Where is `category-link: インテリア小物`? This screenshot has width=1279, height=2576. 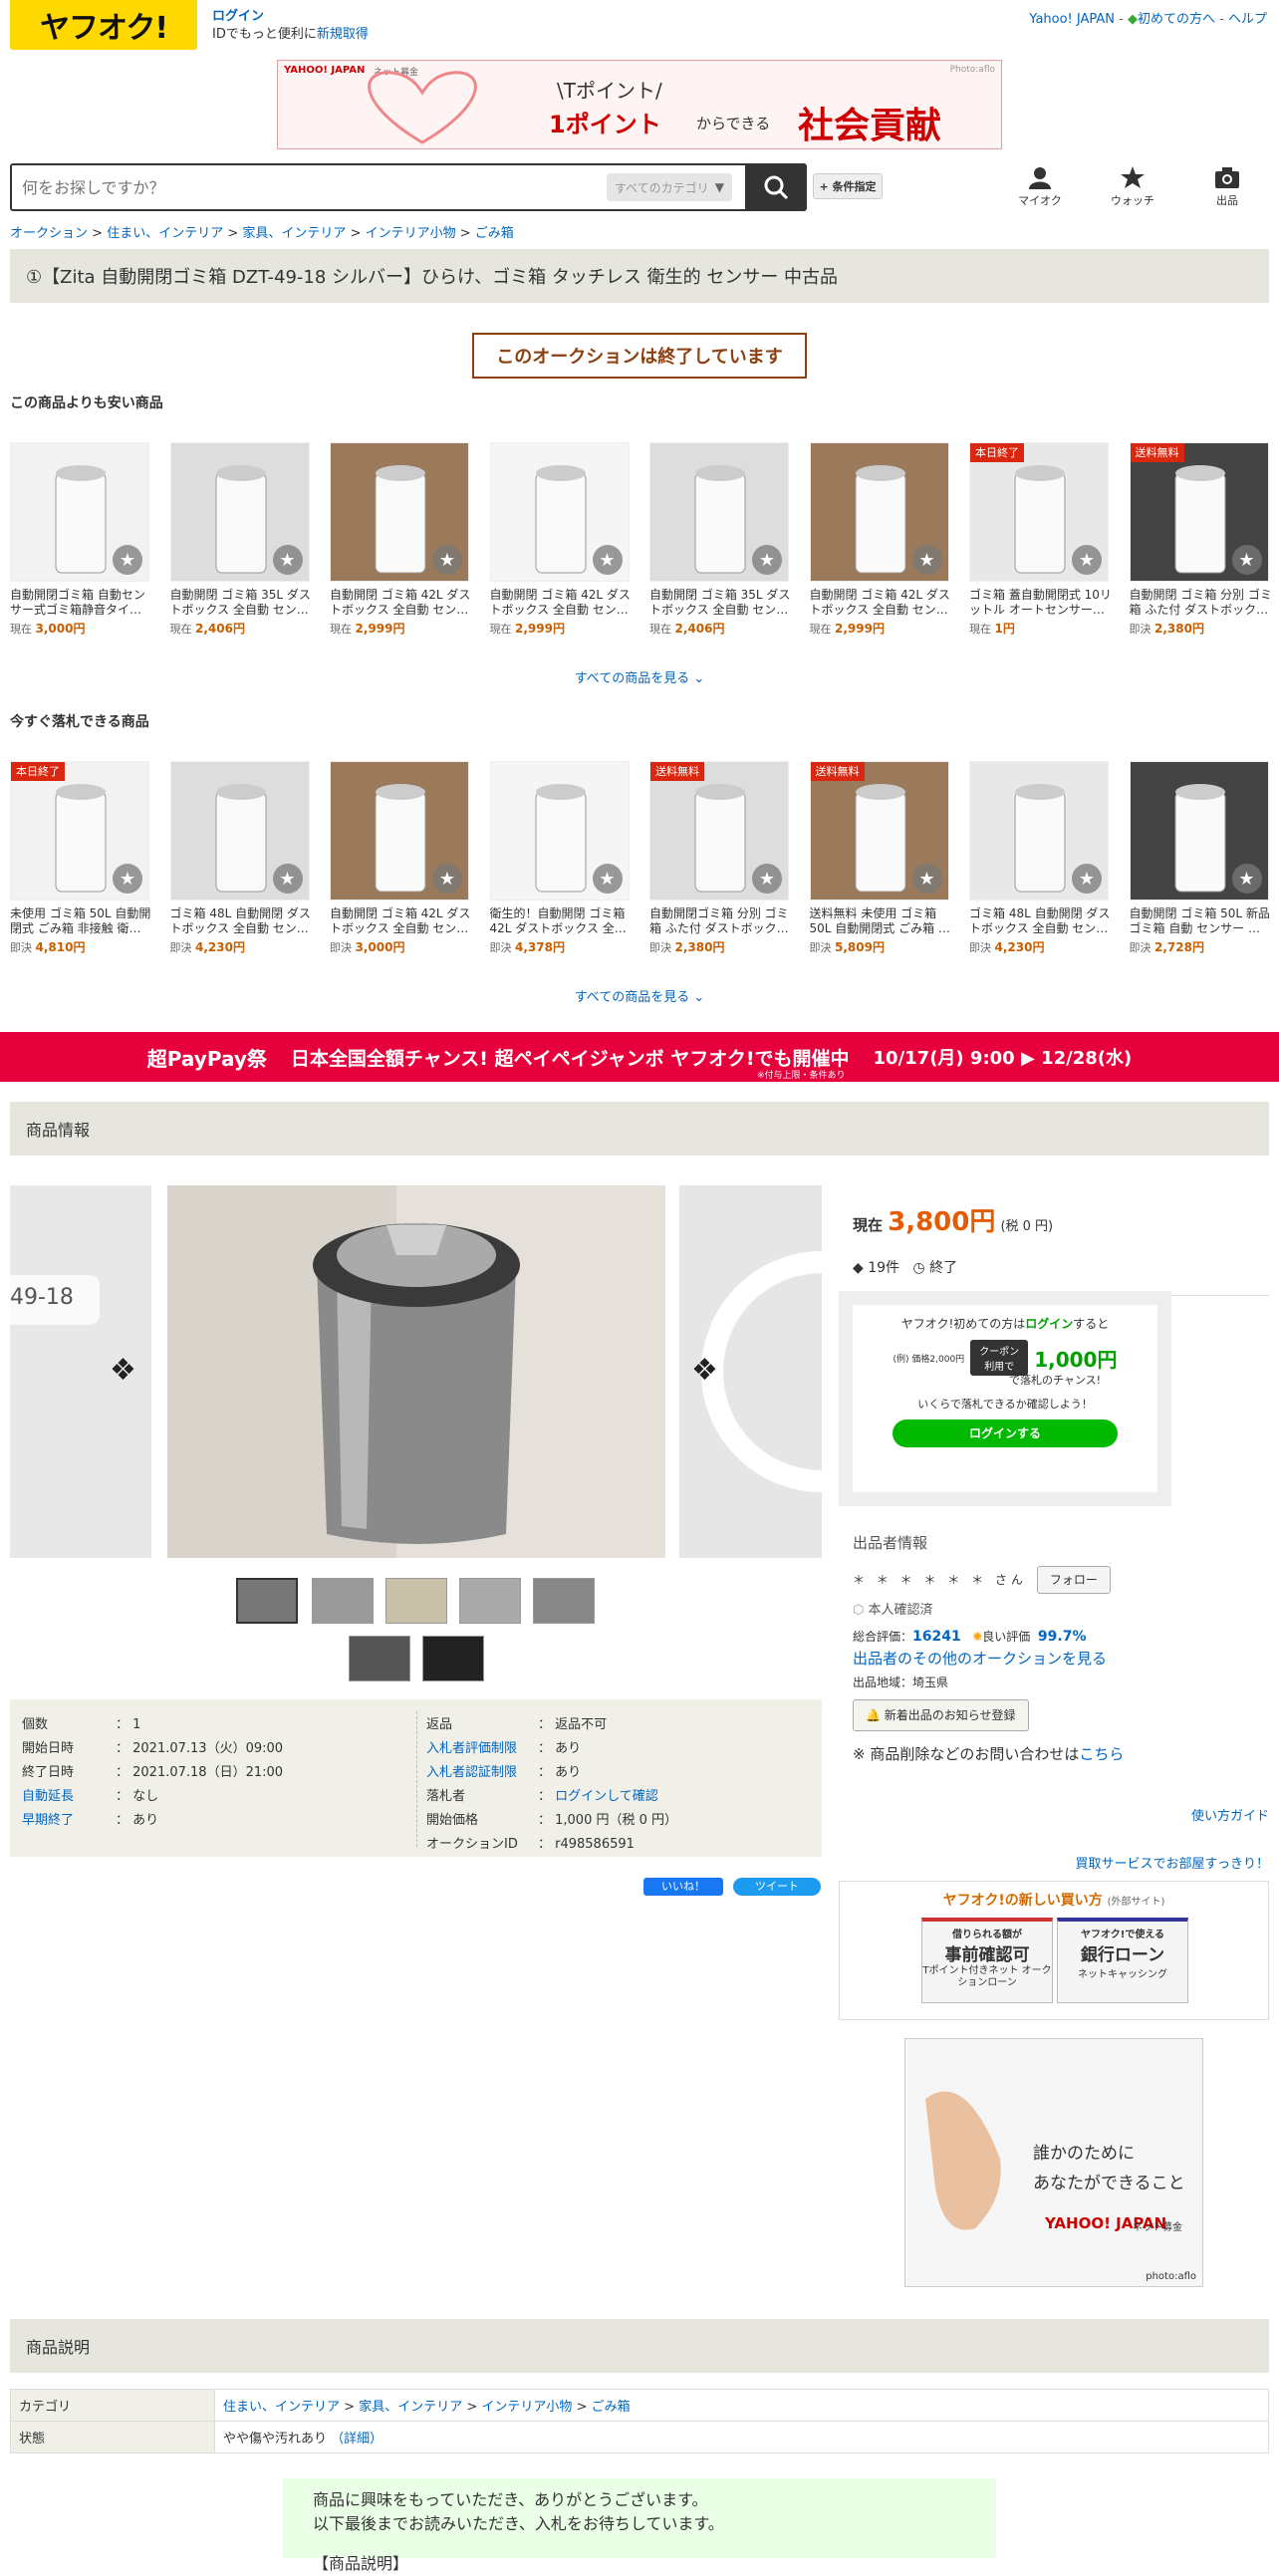 category-link: インテリア小物 is located at coordinates (527, 2407).